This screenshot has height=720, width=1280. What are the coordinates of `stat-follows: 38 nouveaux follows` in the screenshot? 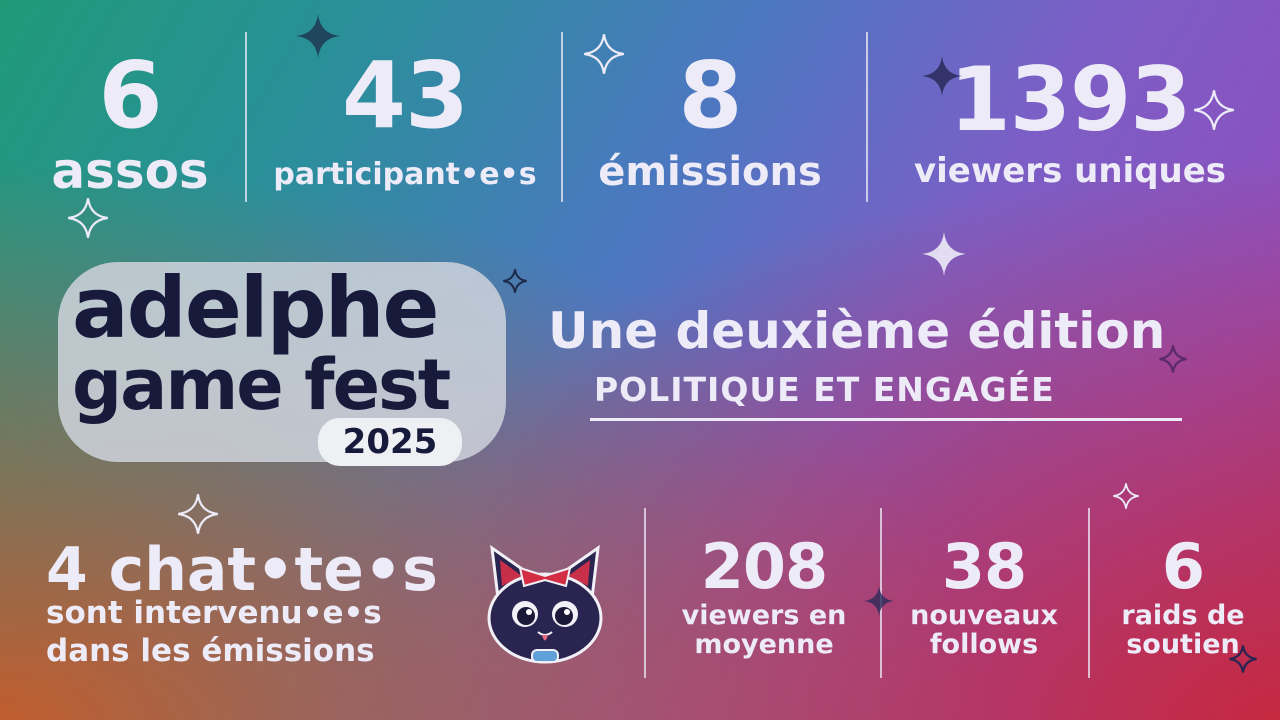 It's located at (984, 595).